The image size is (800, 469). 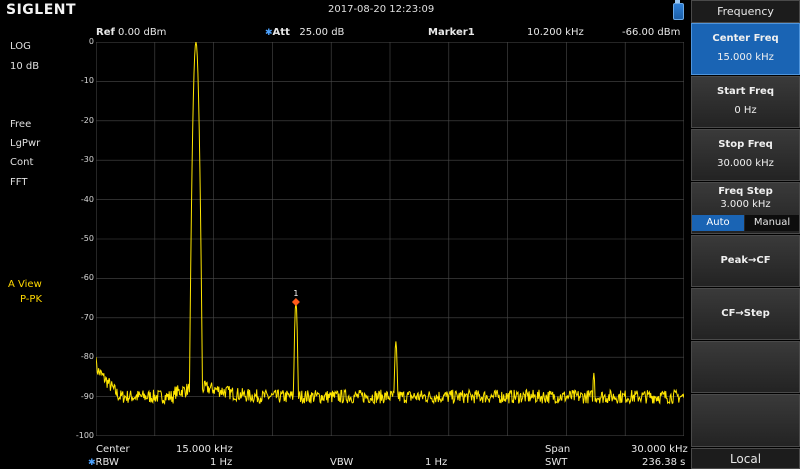 What do you see at coordinates (25, 284) in the screenshot?
I see `trace-view: A View` at bounding box center [25, 284].